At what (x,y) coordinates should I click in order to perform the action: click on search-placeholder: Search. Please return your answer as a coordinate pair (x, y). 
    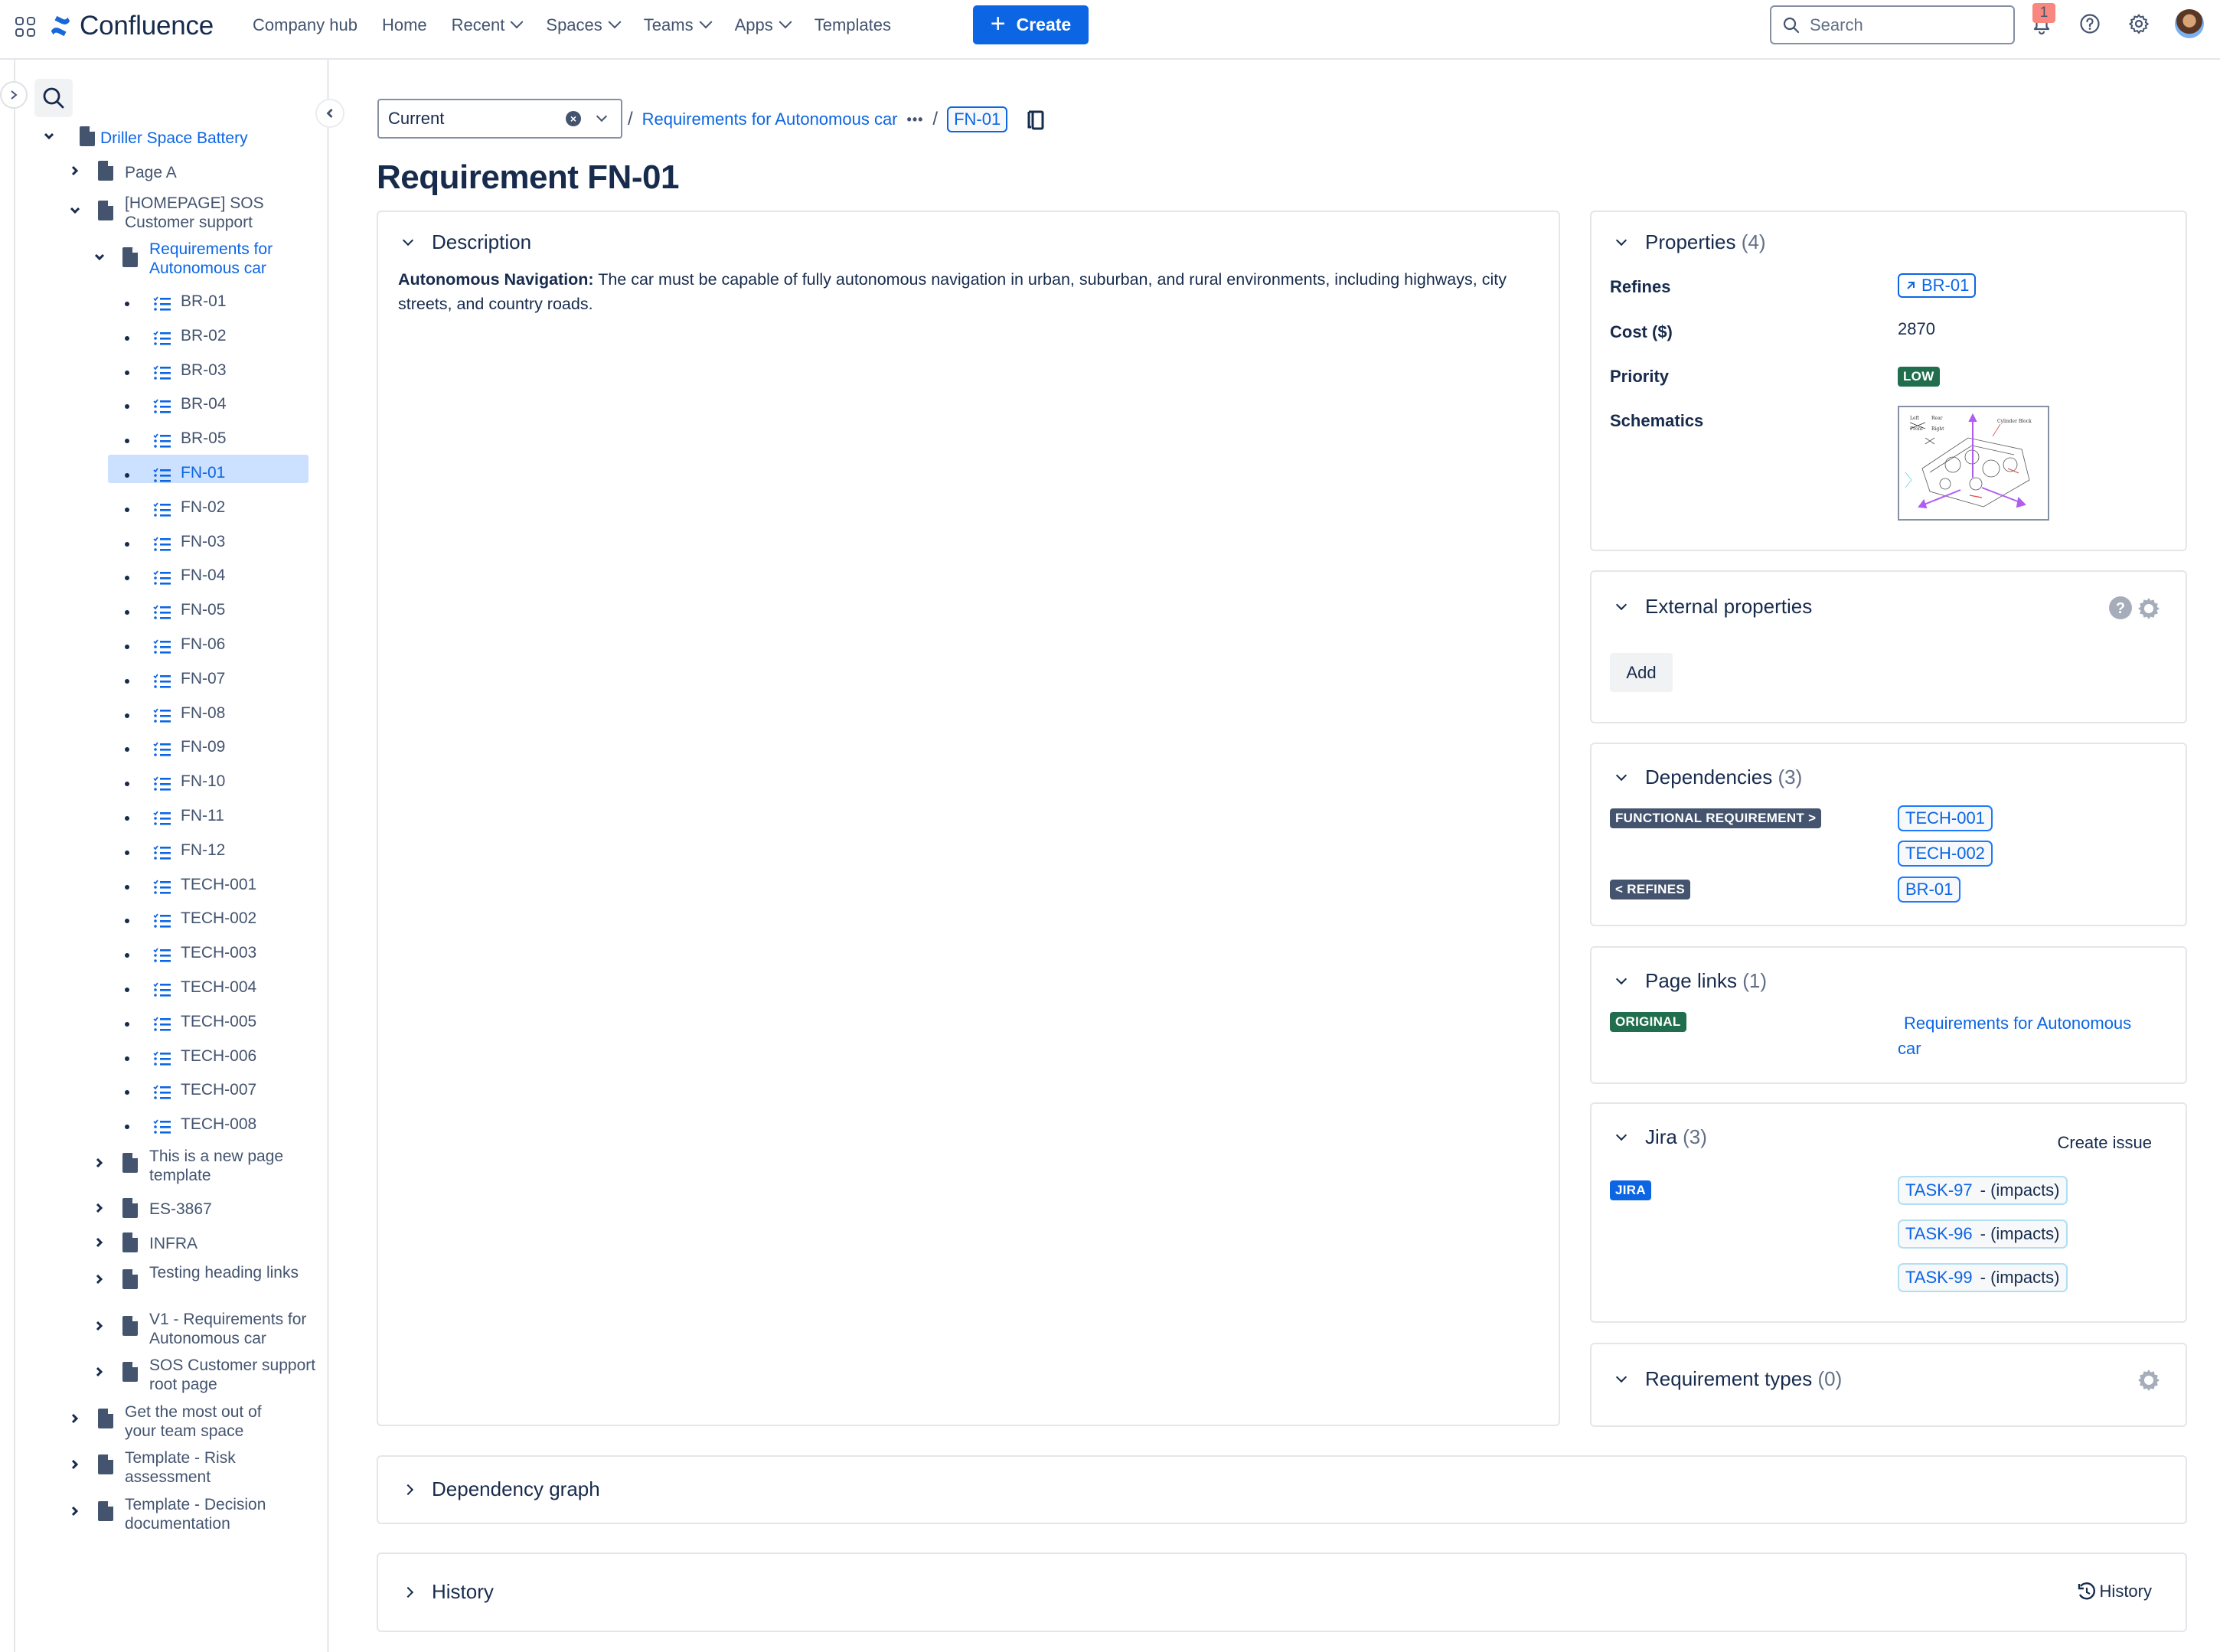
    Looking at the image, I should click on (1836, 24).